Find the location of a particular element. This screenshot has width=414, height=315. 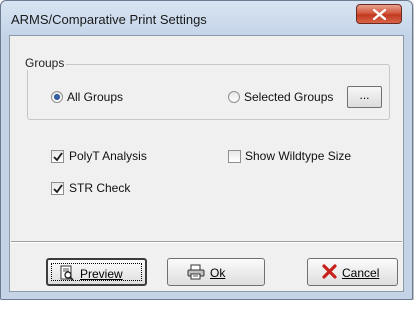

str-check-label: STR Check is located at coordinates (99, 188).